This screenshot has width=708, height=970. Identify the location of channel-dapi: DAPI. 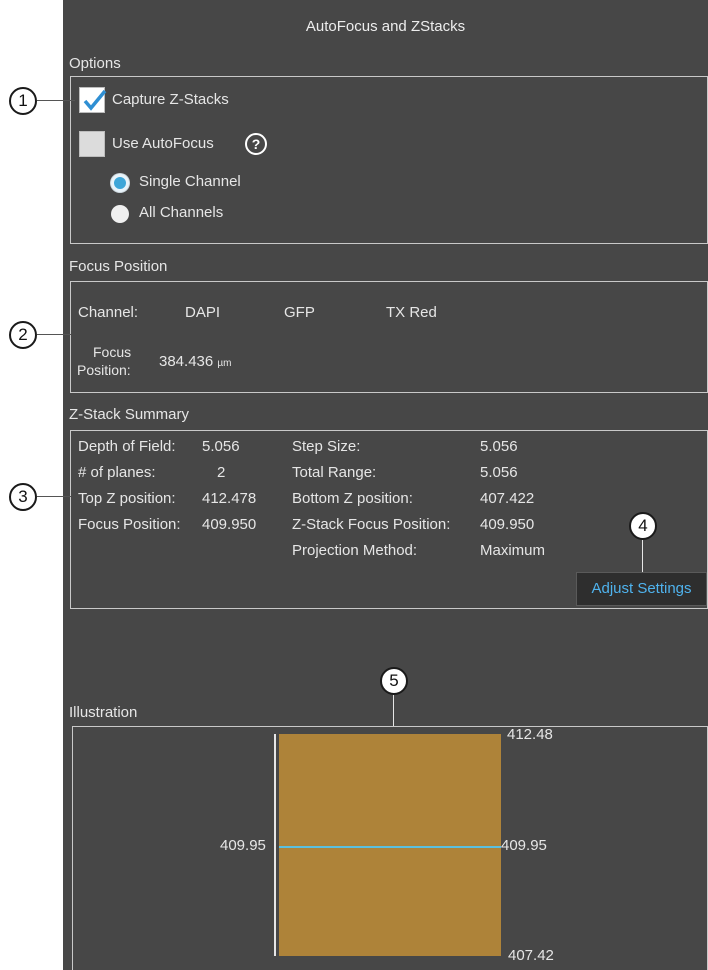
(202, 312).